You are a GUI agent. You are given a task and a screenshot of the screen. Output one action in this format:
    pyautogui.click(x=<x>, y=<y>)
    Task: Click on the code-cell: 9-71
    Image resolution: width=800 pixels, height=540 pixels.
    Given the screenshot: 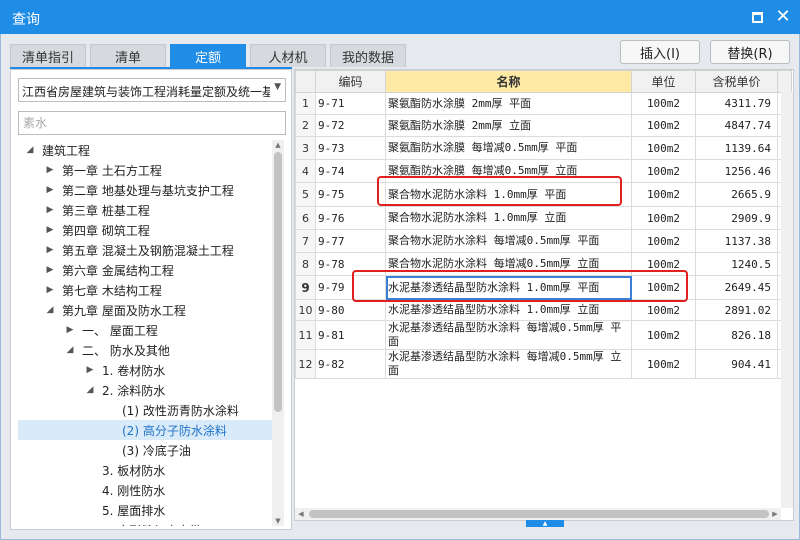 What is the action you would take?
    pyautogui.click(x=350, y=103)
    